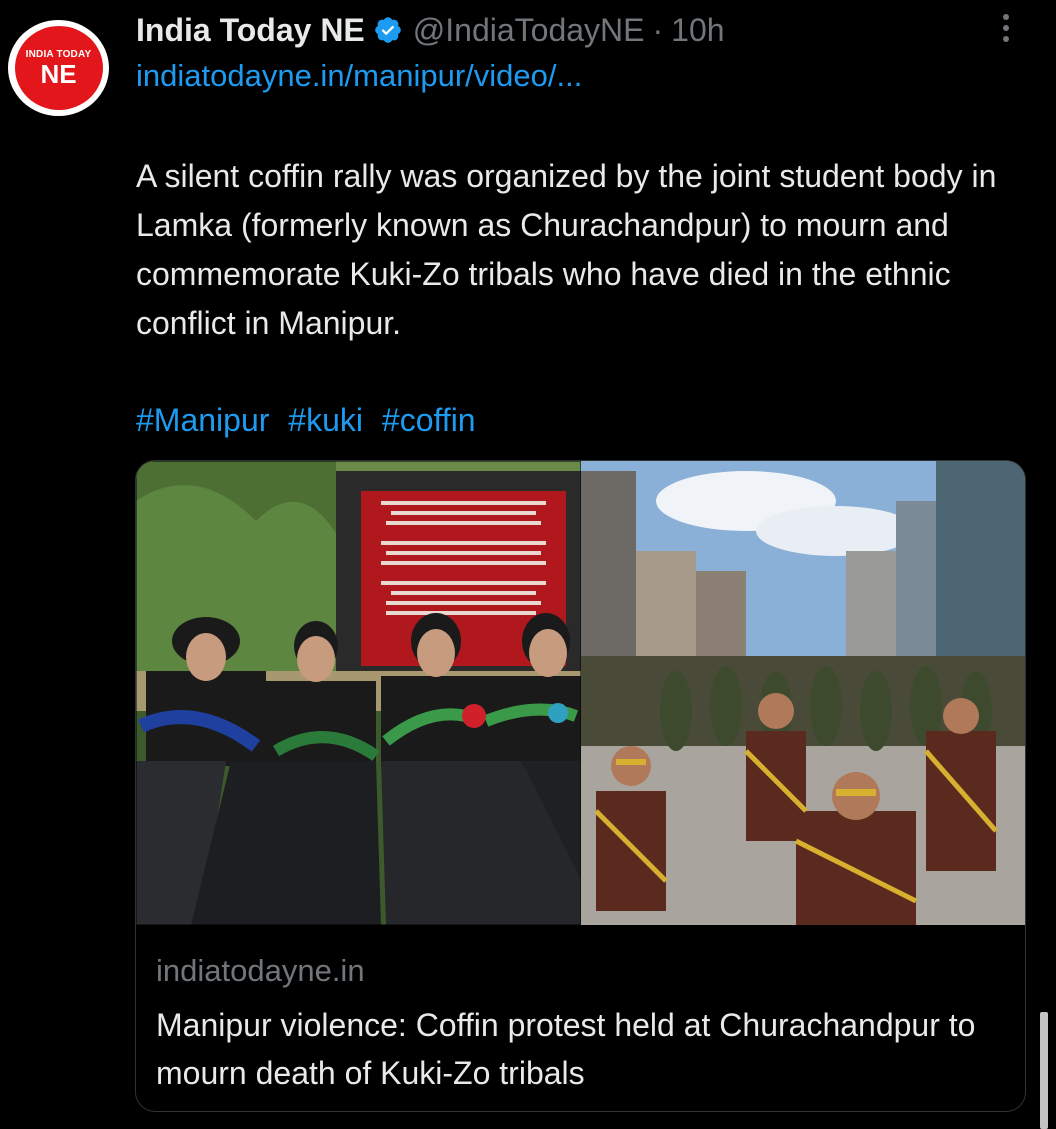 Image resolution: width=1056 pixels, height=1129 pixels. I want to click on logo-text-top: INDIA TODAY, so click(58, 54).